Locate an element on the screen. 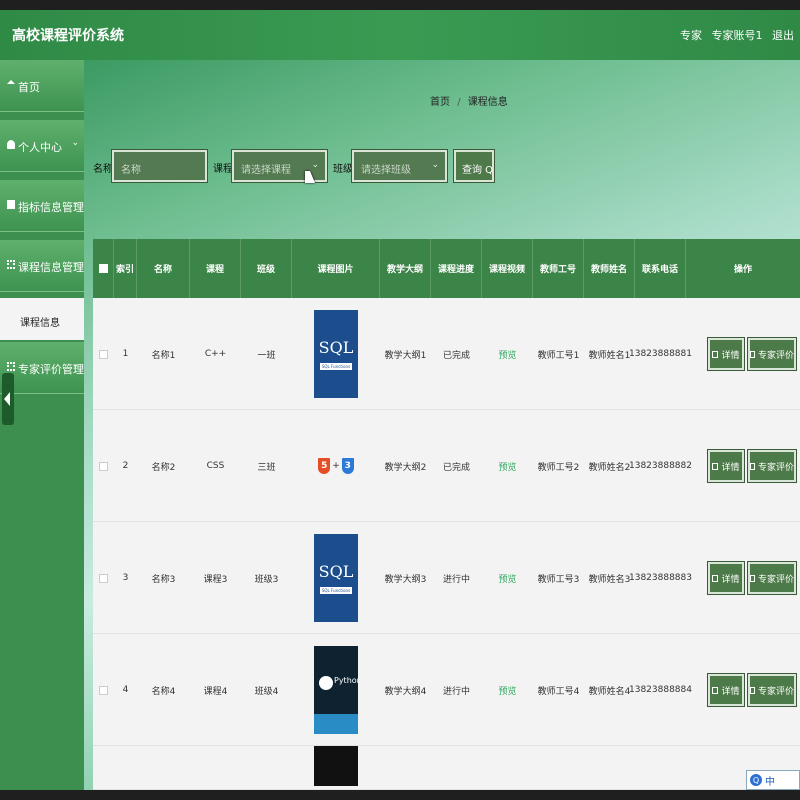  name-placeholder: 名称 is located at coordinates (131, 170).